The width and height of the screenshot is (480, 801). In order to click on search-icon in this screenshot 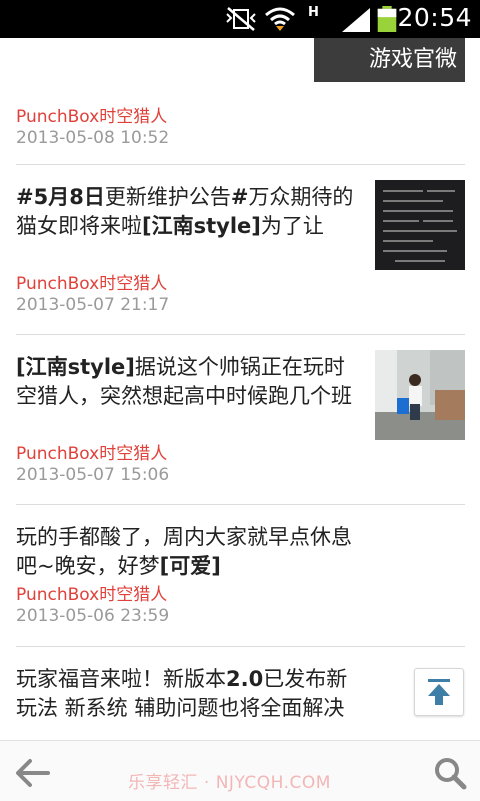, I will do `click(450, 773)`.